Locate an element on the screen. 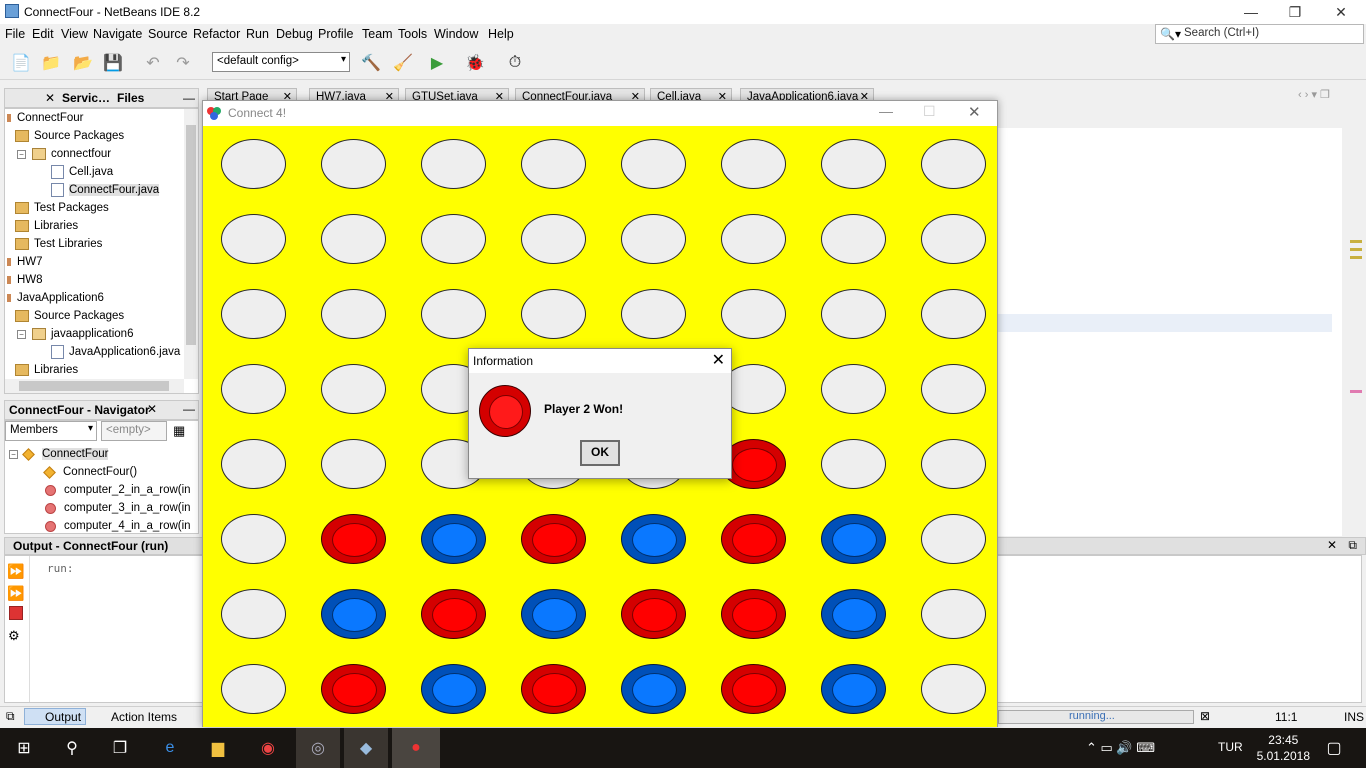  tree-item: ConnectFour.java is located at coordinates (105, 190).